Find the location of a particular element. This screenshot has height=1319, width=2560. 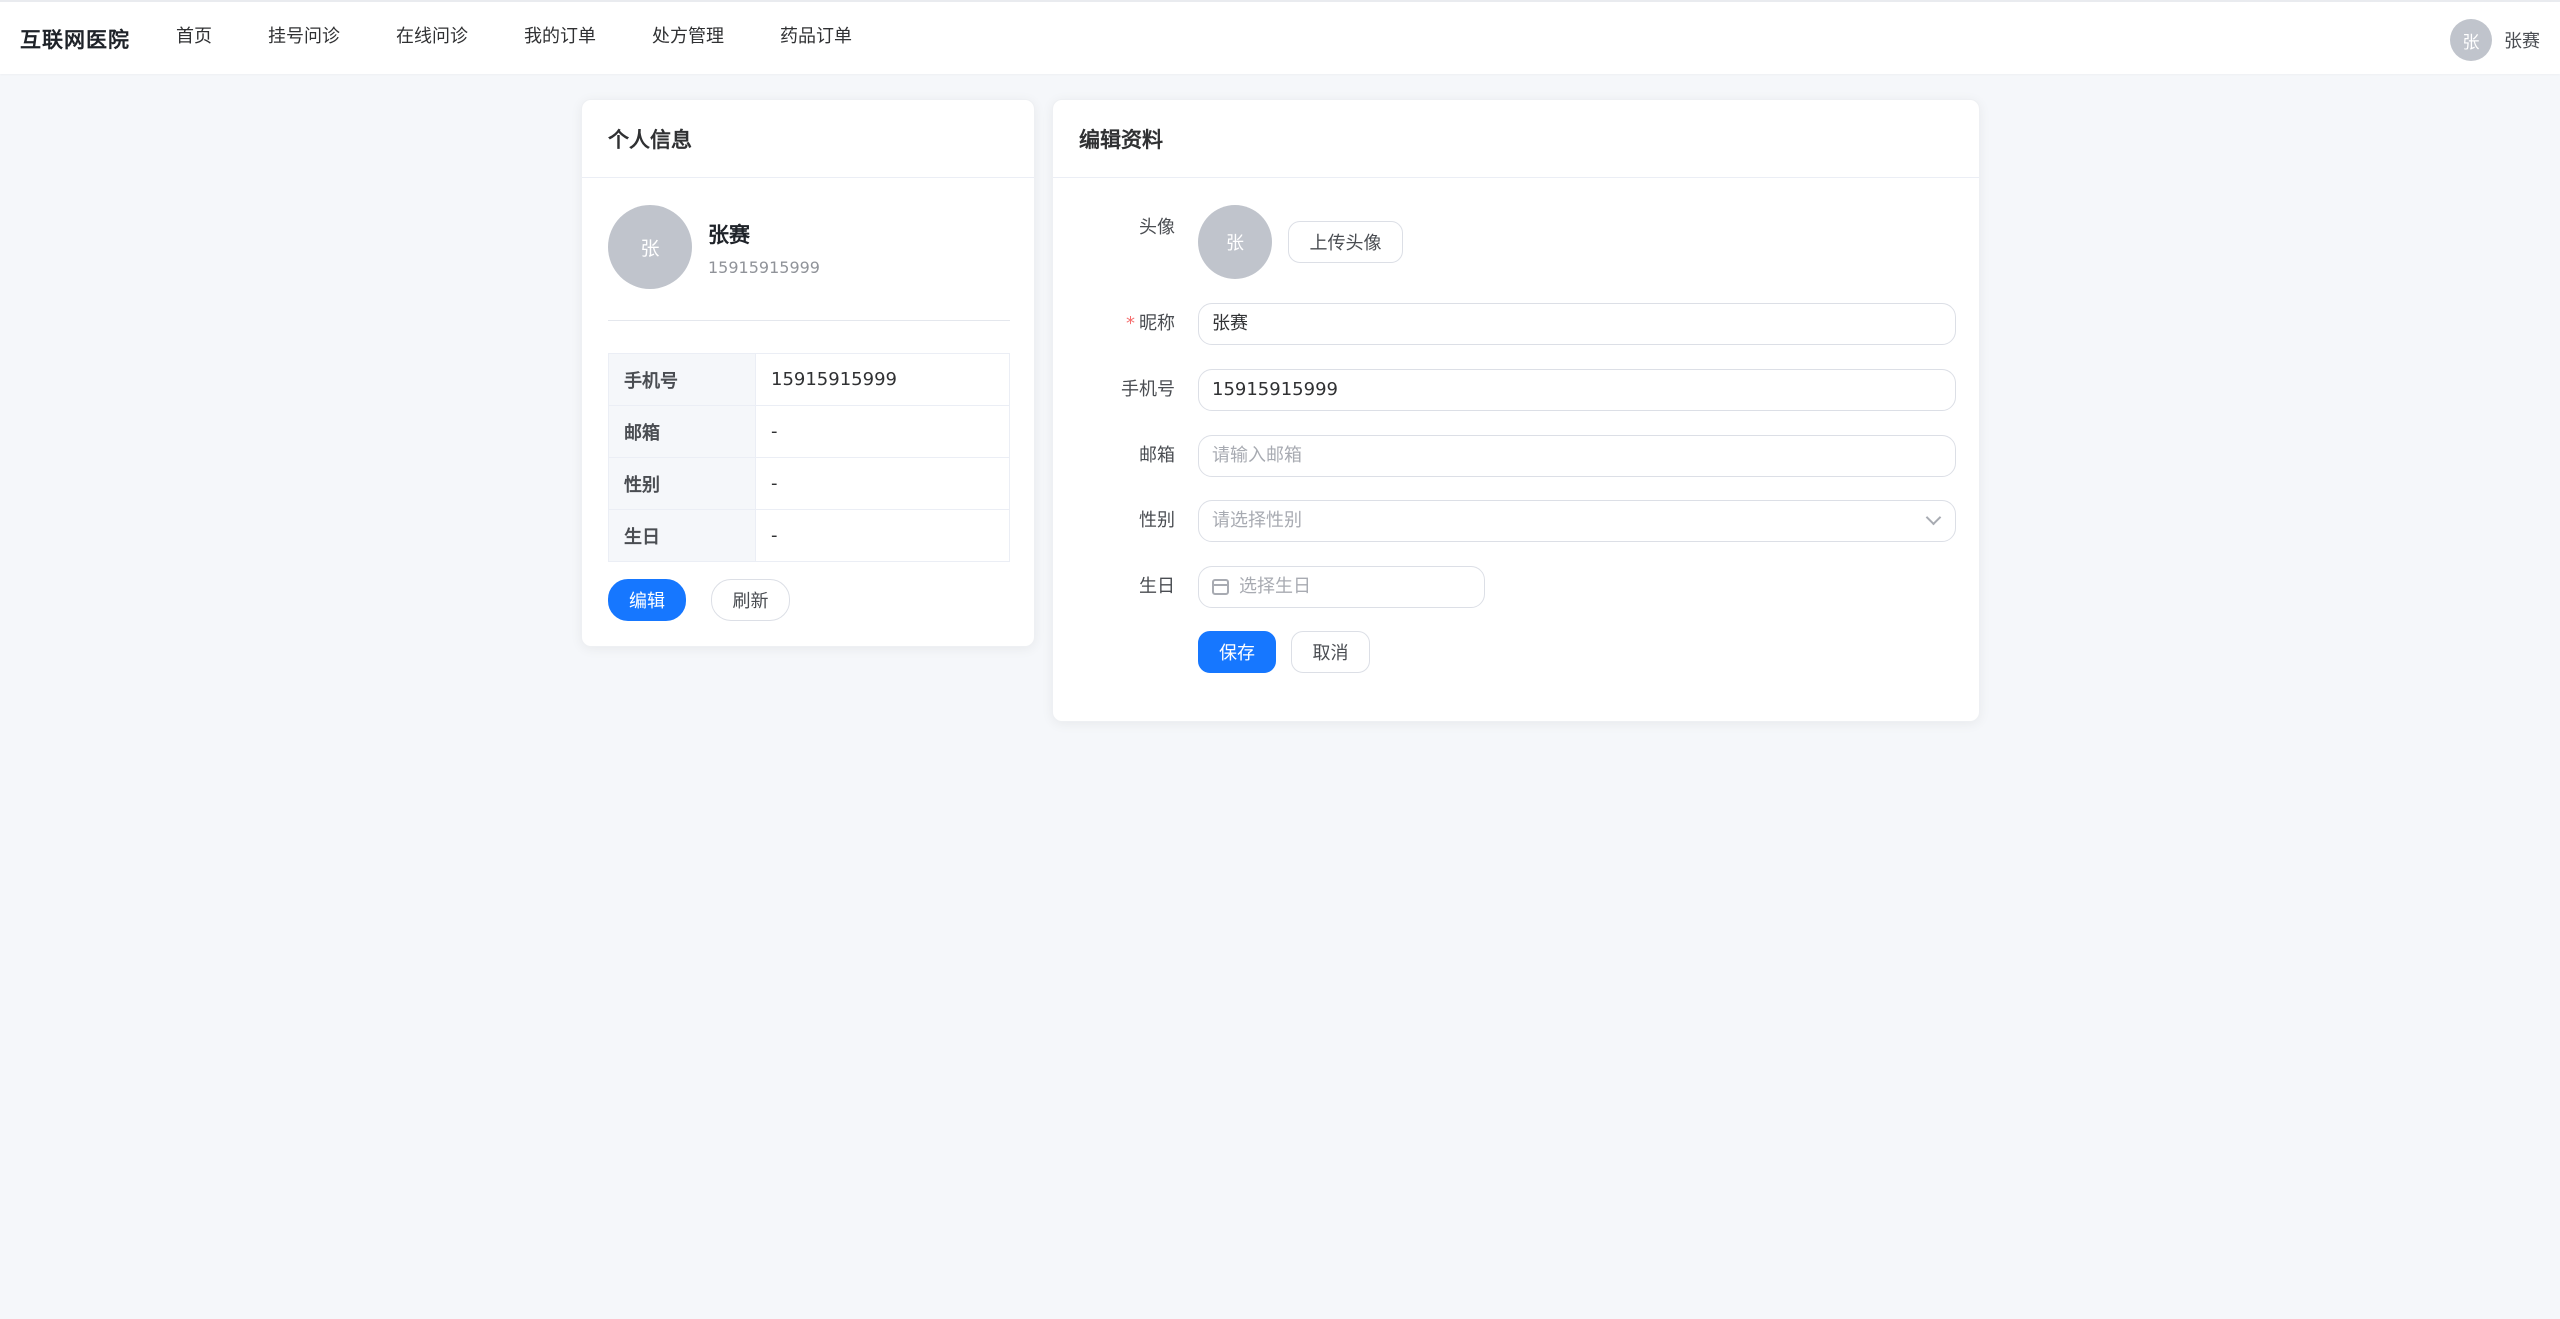

email-label: 邮箱 is located at coordinates (1157, 455).